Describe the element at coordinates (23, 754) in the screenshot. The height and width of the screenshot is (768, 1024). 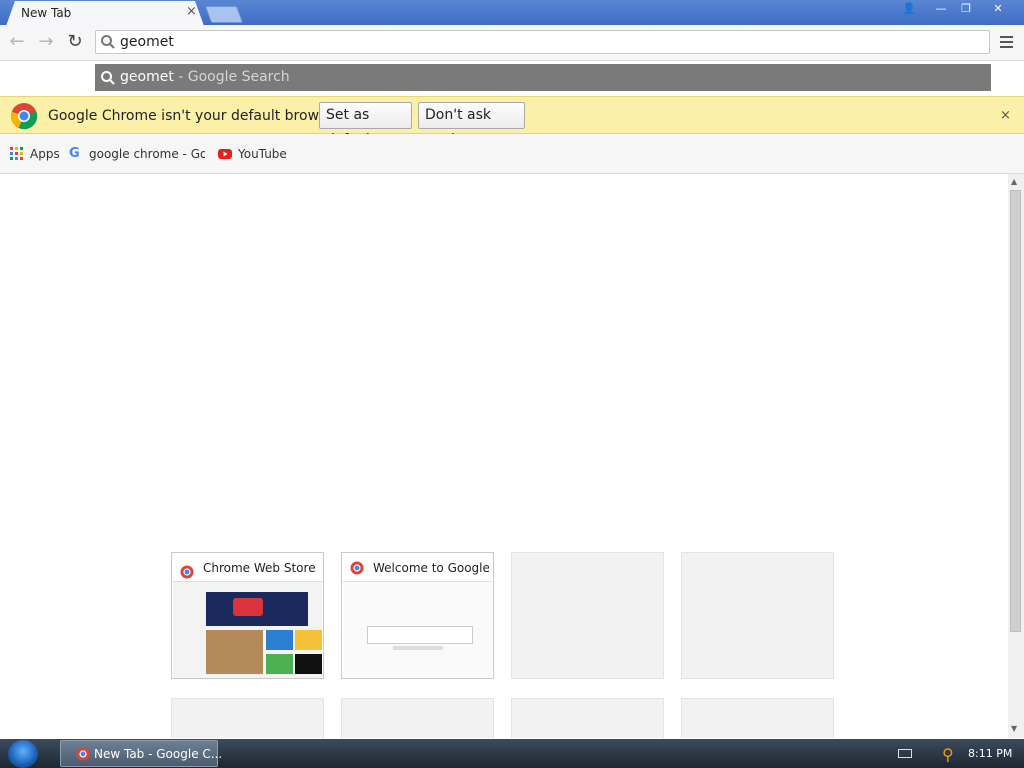
I see `start-button` at that location.